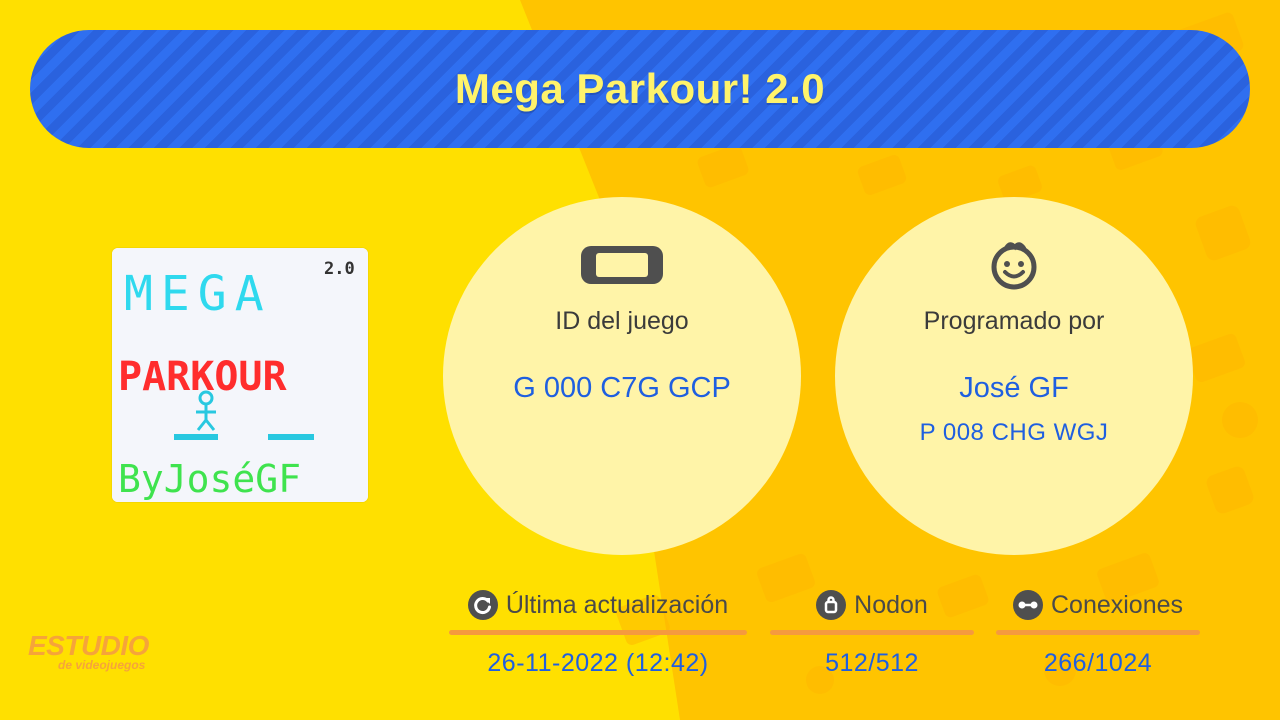 This screenshot has width=1280, height=720. I want to click on stat-updated-label: Última actualización, so click(617, 604).